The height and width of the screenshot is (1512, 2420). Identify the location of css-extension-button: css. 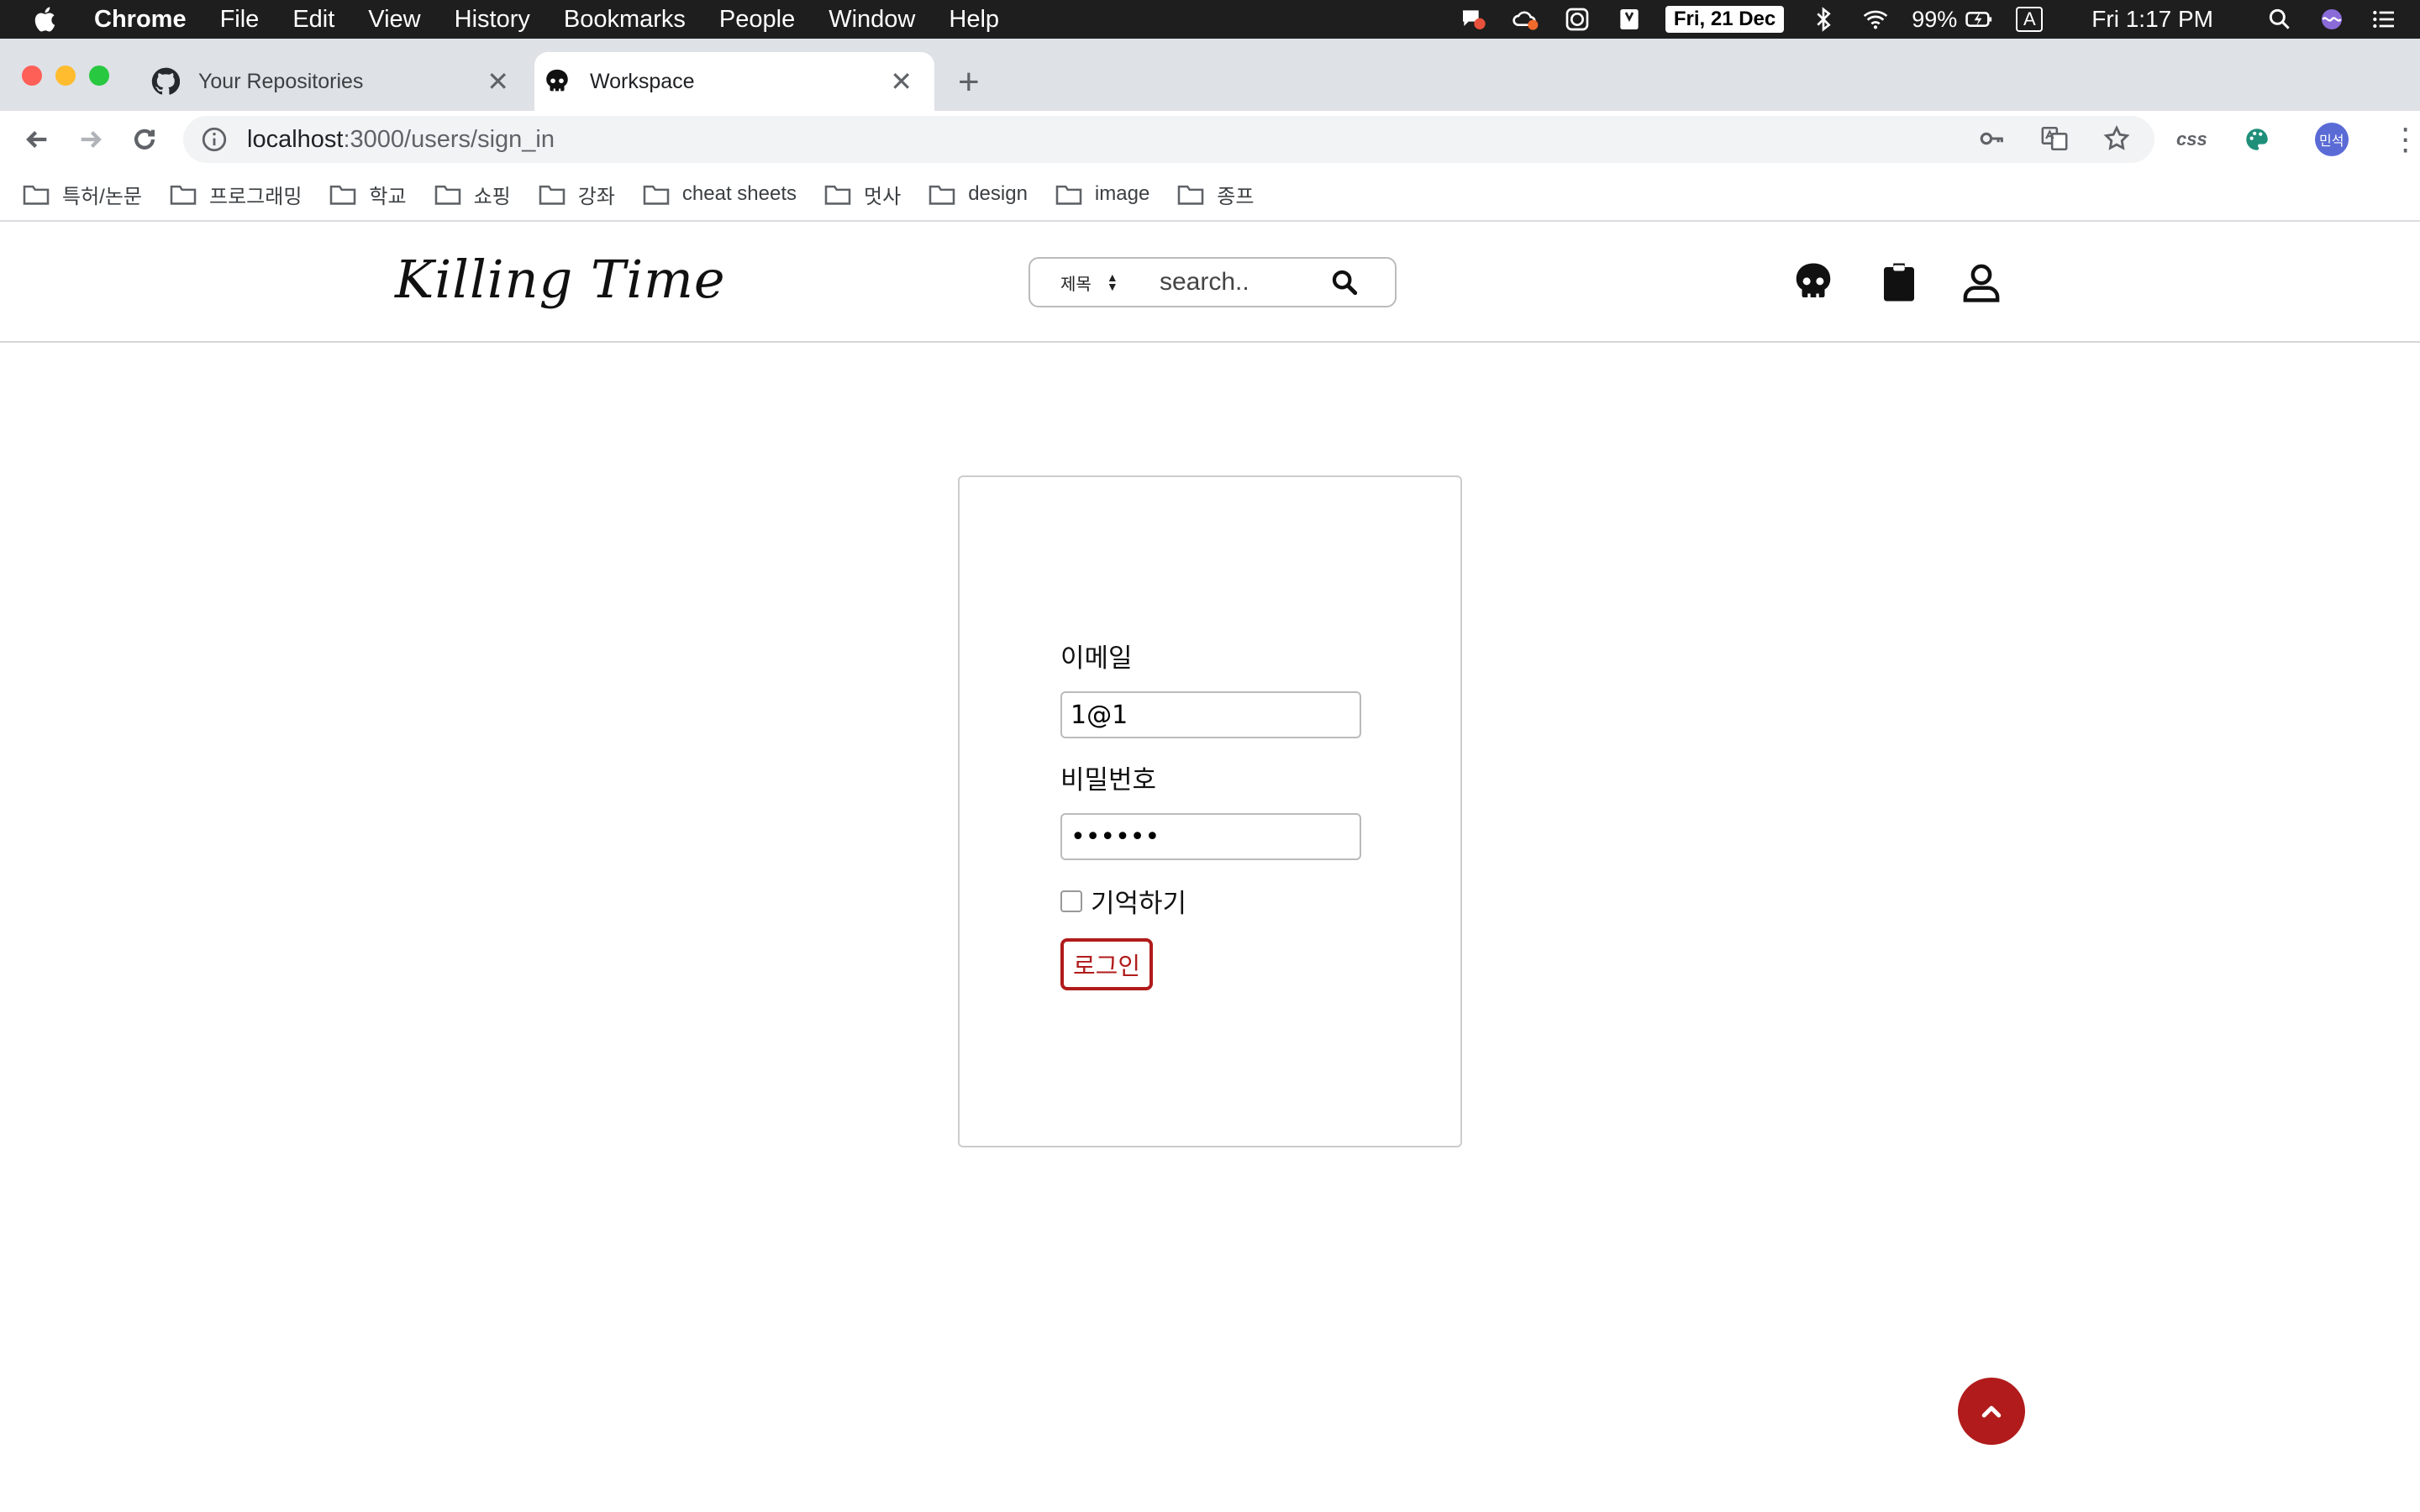
(2191, 139).